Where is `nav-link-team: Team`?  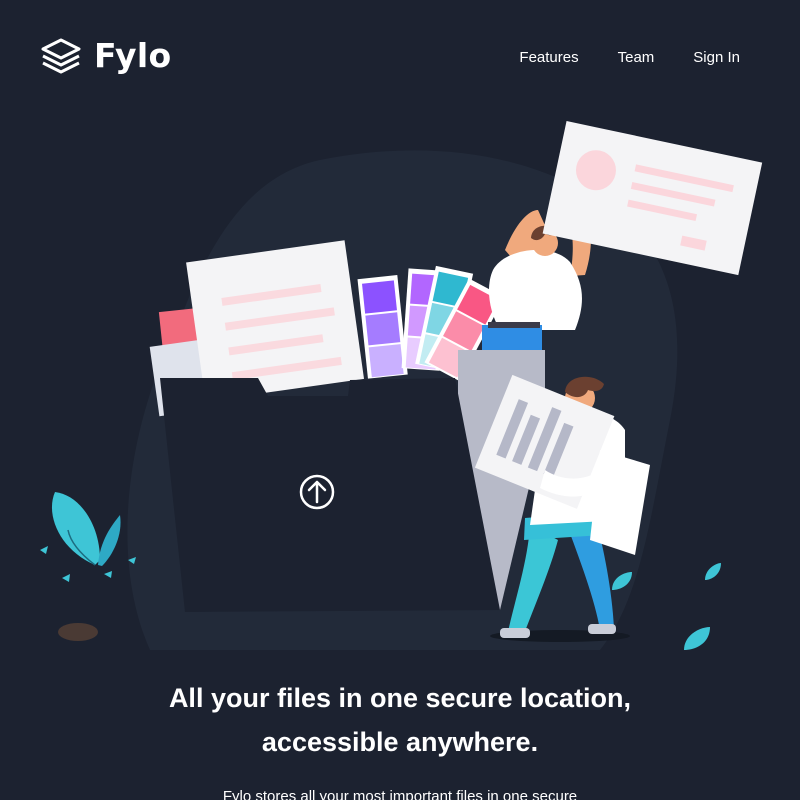 nav-link-team: Team is located at coordinates (636, 57).